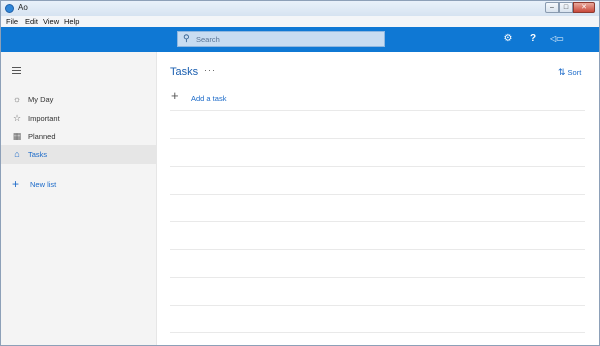 The height and width of the screenshot is (346, 600). I want to click on sun-icon: ☼, so click(17, 99).